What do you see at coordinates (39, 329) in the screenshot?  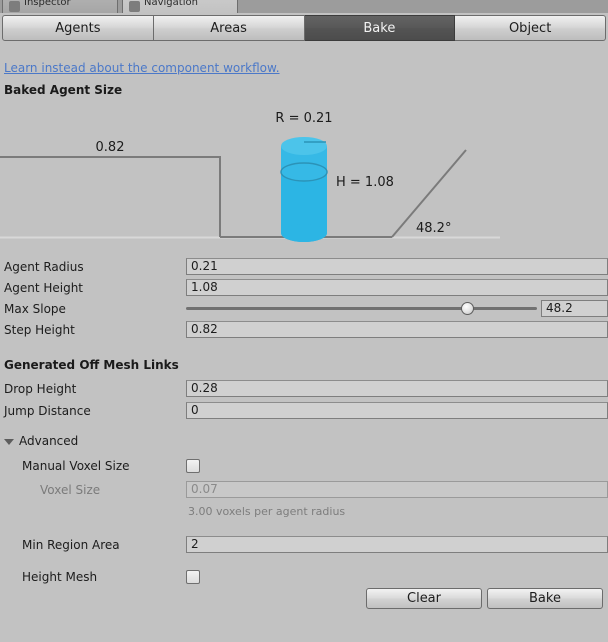 I see `label-step-height: Step Height` at bounding box center [39, 329].